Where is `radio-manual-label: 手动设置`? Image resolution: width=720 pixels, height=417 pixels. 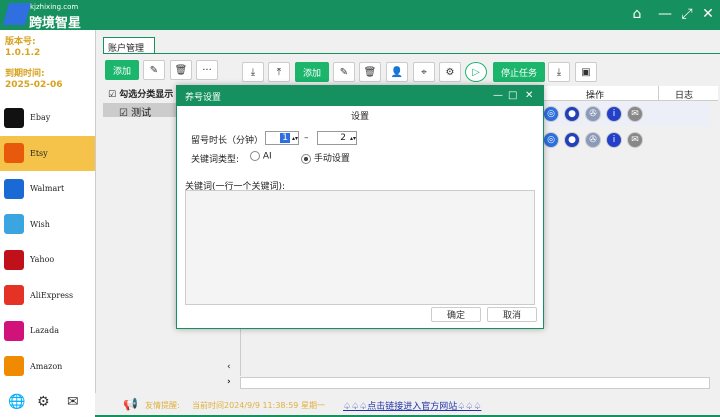 radio-manual-label: 手动设置 is located at coordinates (331, 159).